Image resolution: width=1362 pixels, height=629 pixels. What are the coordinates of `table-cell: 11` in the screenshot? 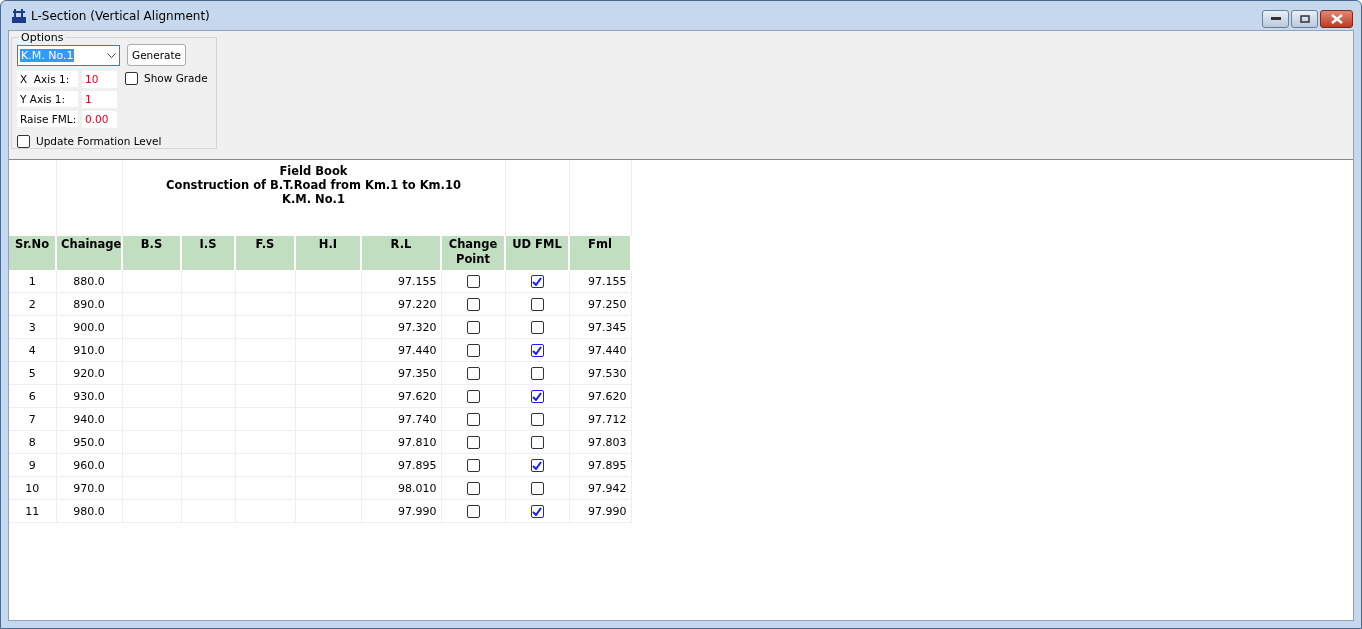 It's located at (32, 511).